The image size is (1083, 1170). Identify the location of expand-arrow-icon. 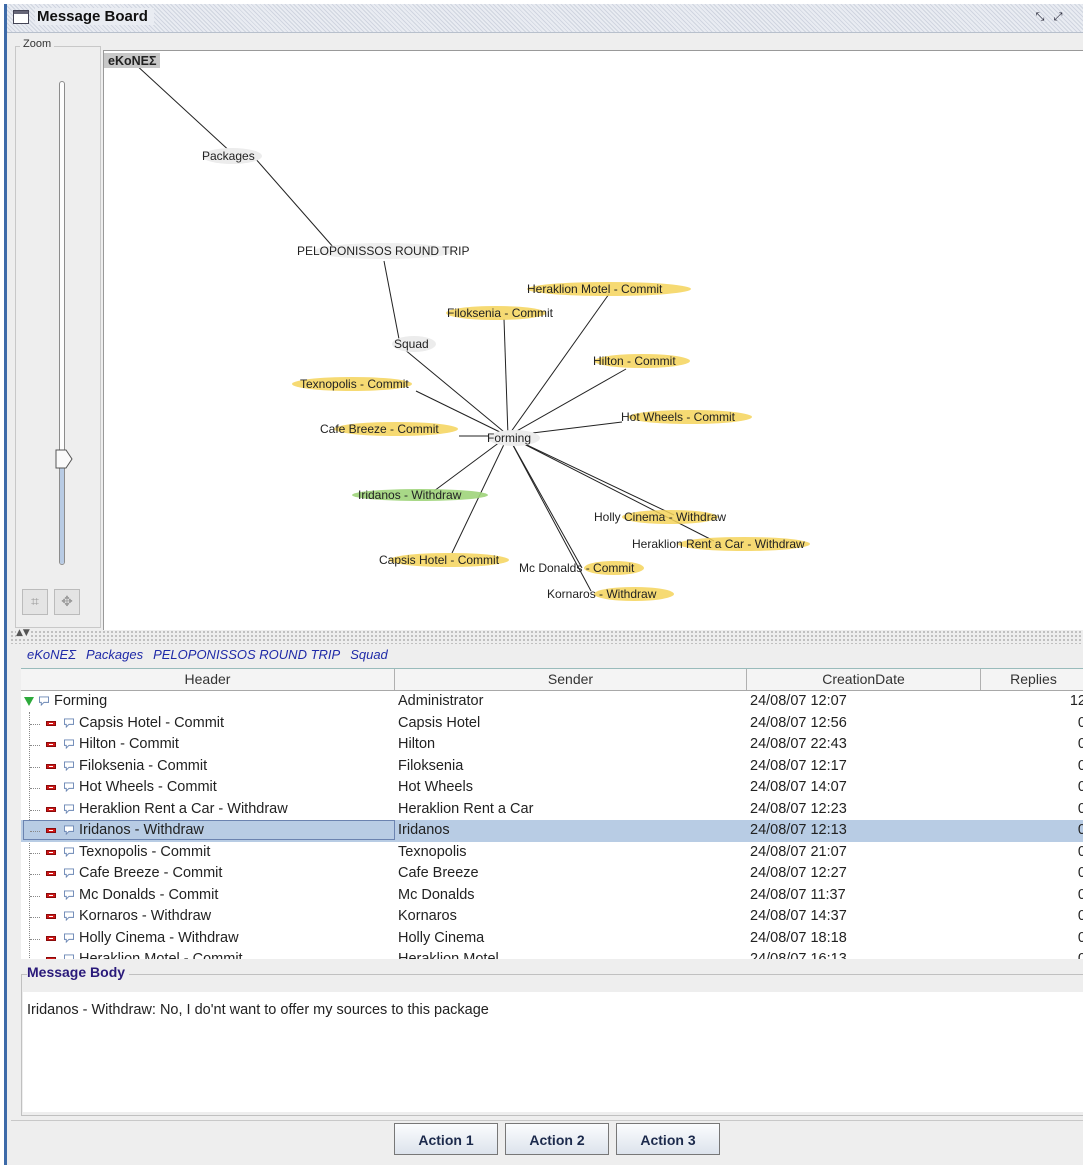
(29, 701).